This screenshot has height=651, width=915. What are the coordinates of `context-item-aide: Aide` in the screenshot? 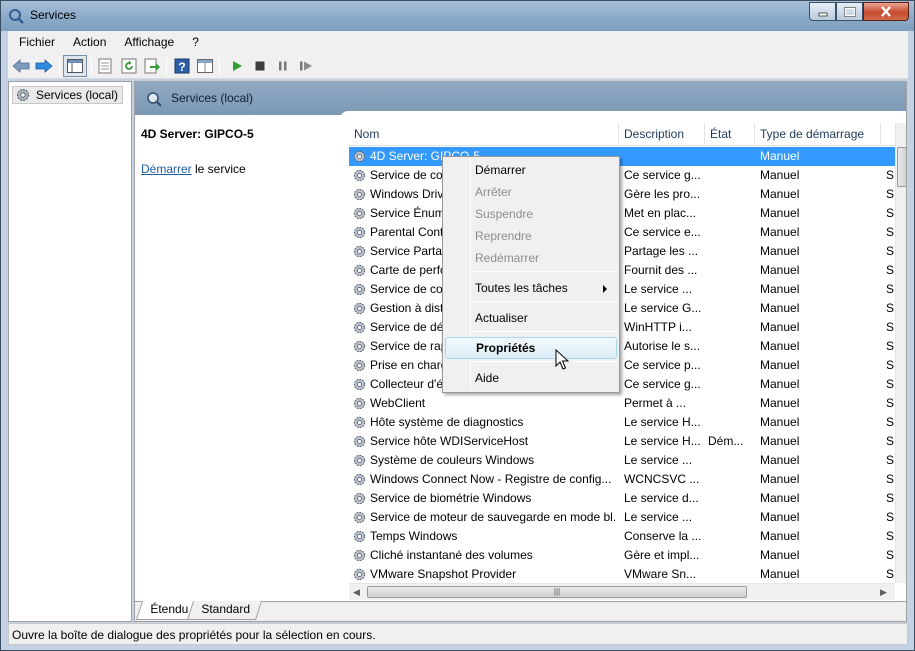 It's located at (531, 378).